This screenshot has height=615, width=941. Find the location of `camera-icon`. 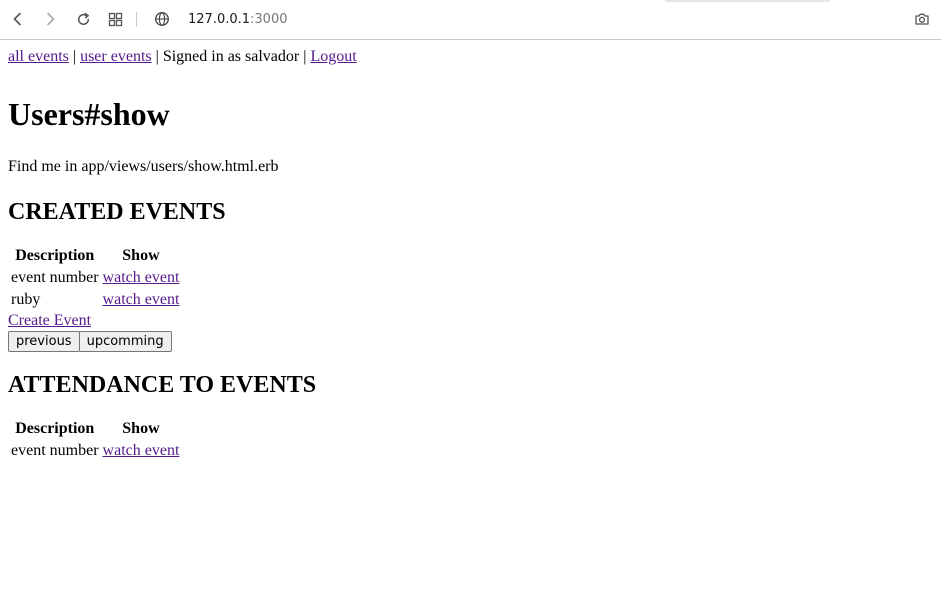

camera-icon is located at coordinates (922, 19).